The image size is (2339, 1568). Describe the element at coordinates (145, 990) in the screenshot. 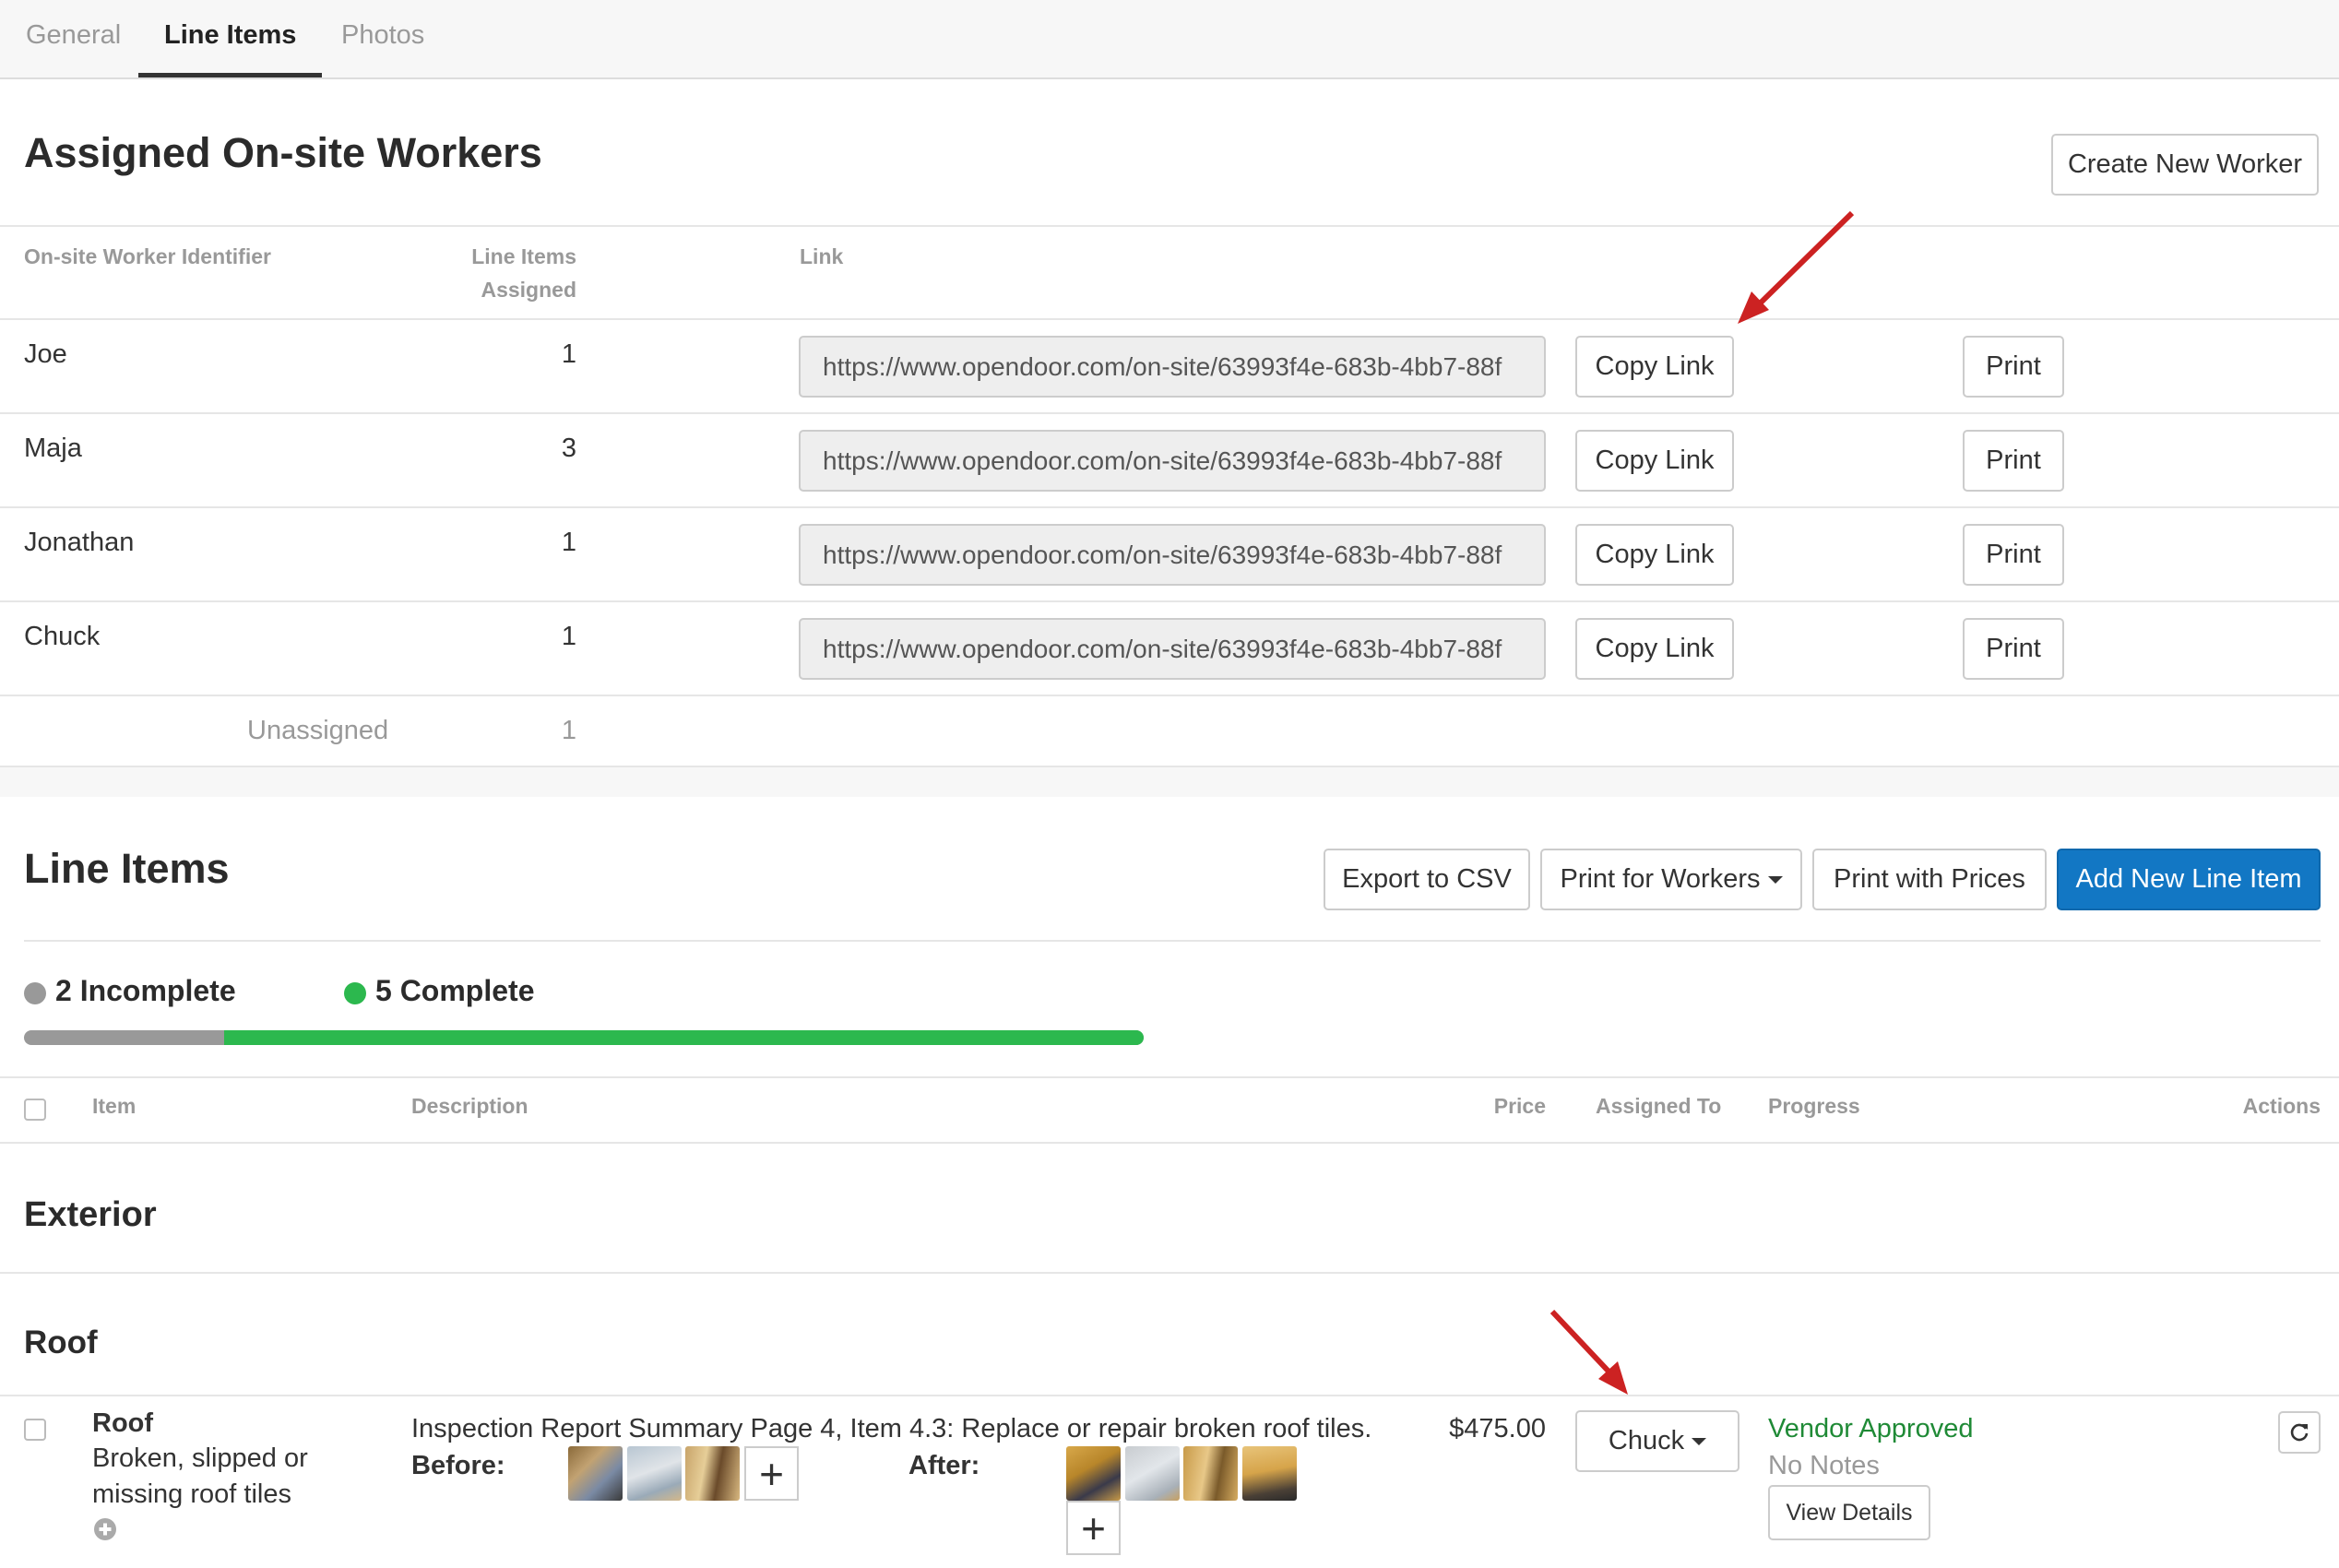

I see `incomplete-label: 2 Incomplete` at that location.